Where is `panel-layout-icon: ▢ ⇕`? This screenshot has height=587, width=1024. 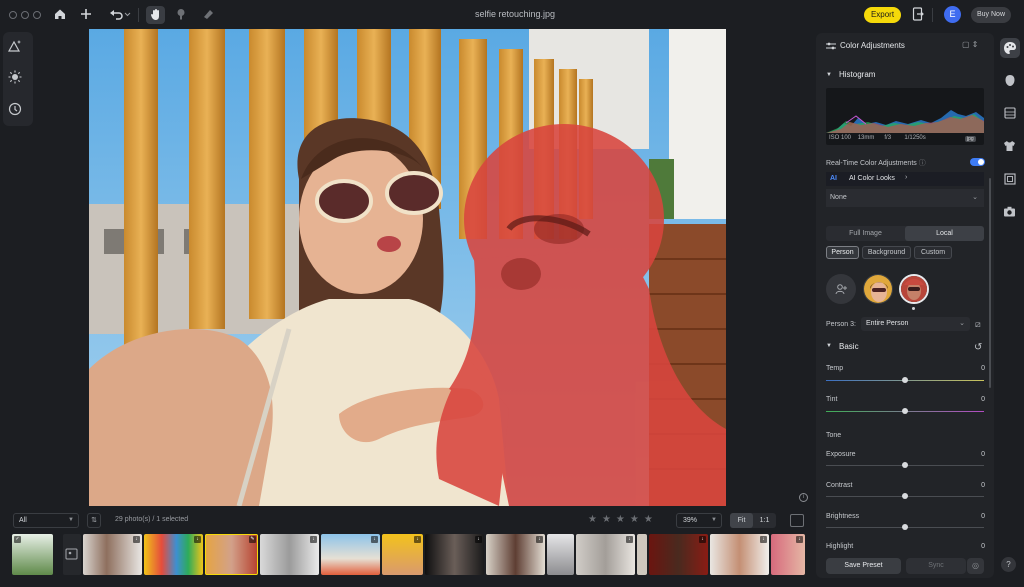
panel-layout-icon: ▢ ⇕ is located at coordinates (970, 44).